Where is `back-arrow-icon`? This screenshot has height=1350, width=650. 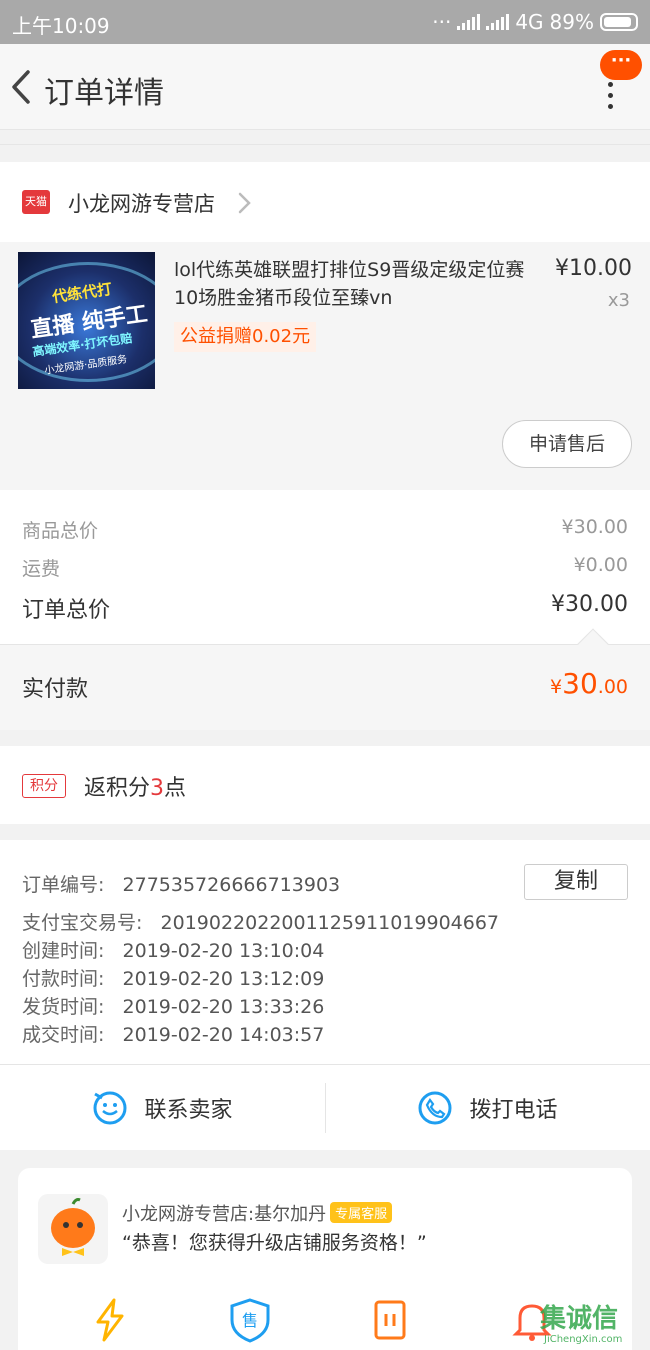
back-arrow-icon is located at coordinates (22, 87).